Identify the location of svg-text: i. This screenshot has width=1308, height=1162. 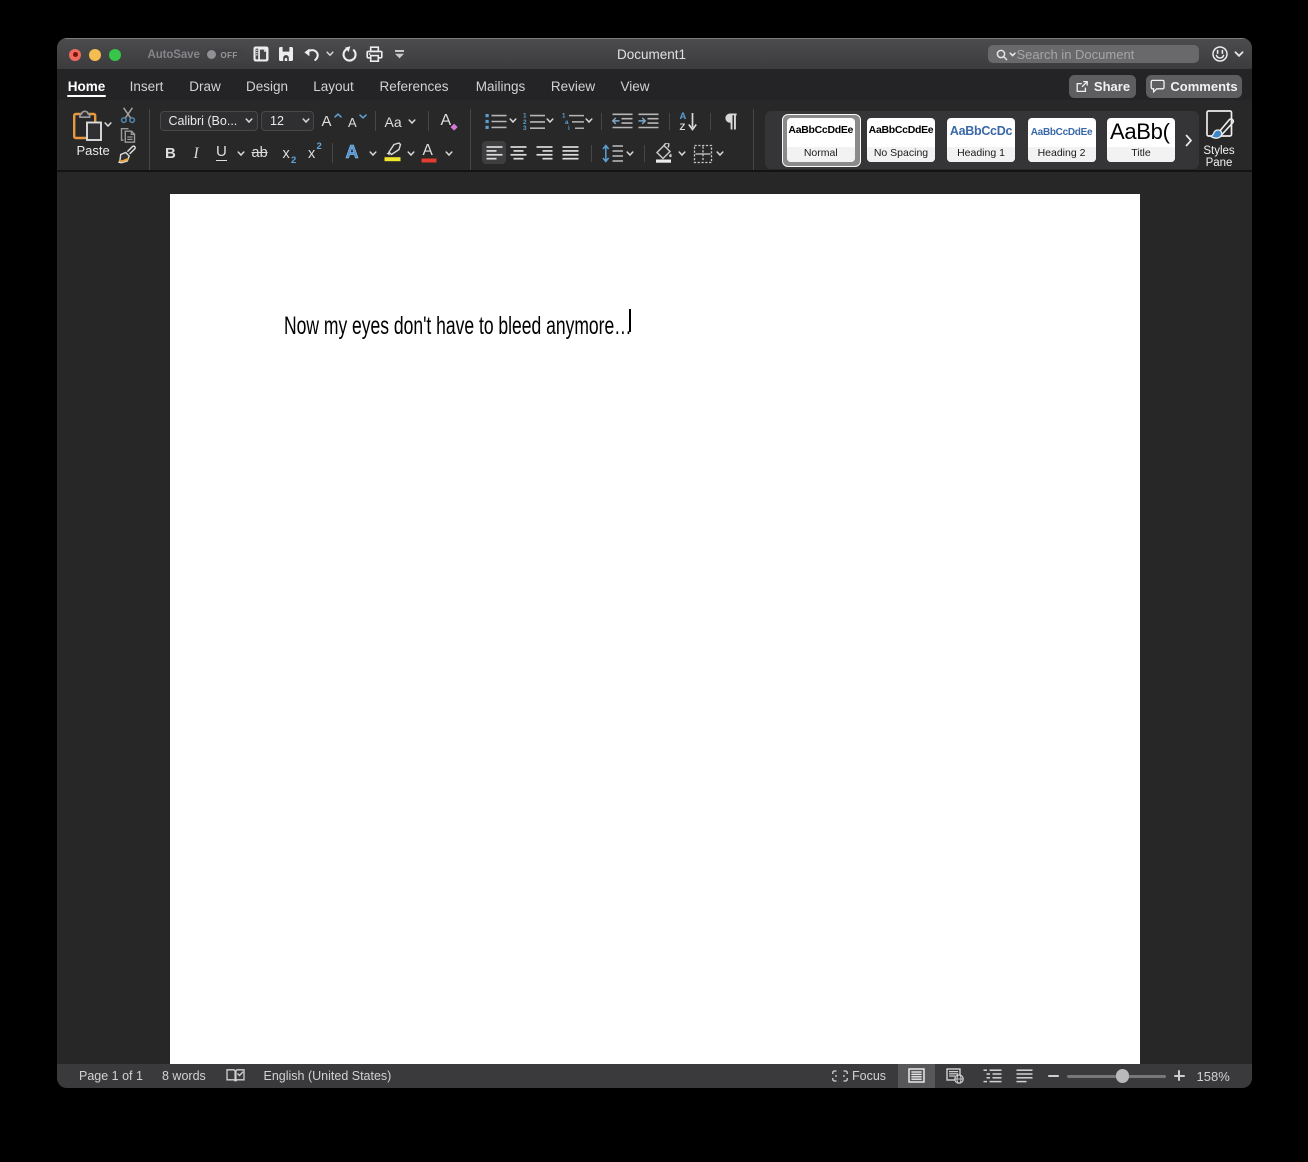
(569, 128).